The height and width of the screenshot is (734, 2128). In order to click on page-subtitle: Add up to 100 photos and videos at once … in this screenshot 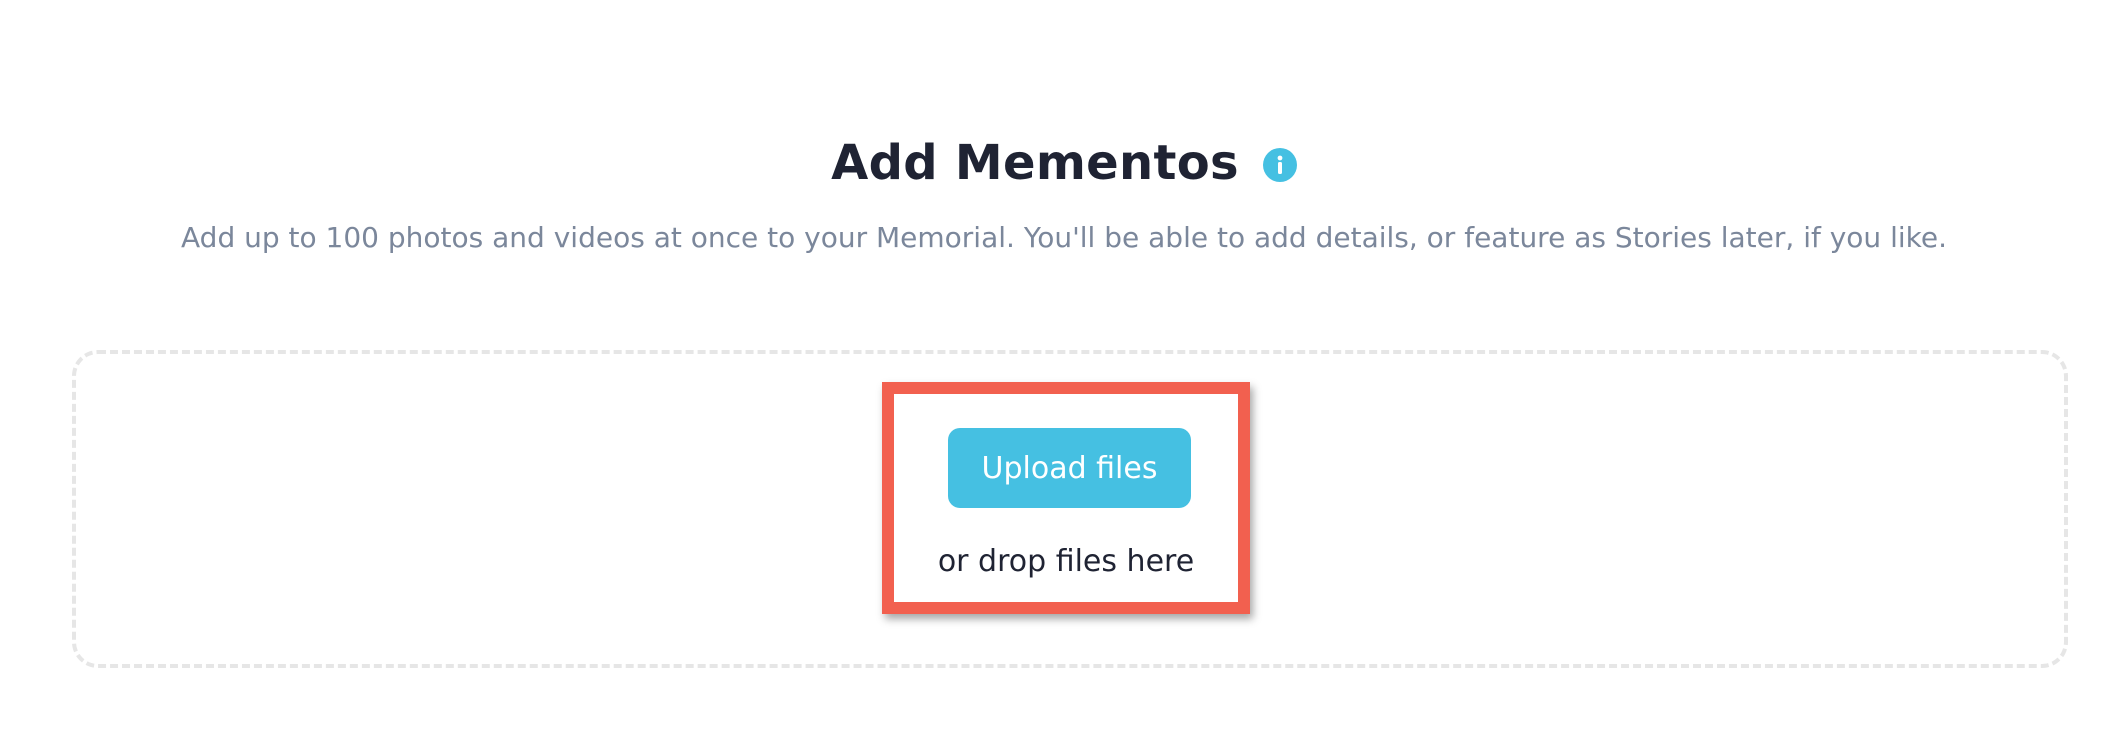, I will do `click(1064, 237)`.